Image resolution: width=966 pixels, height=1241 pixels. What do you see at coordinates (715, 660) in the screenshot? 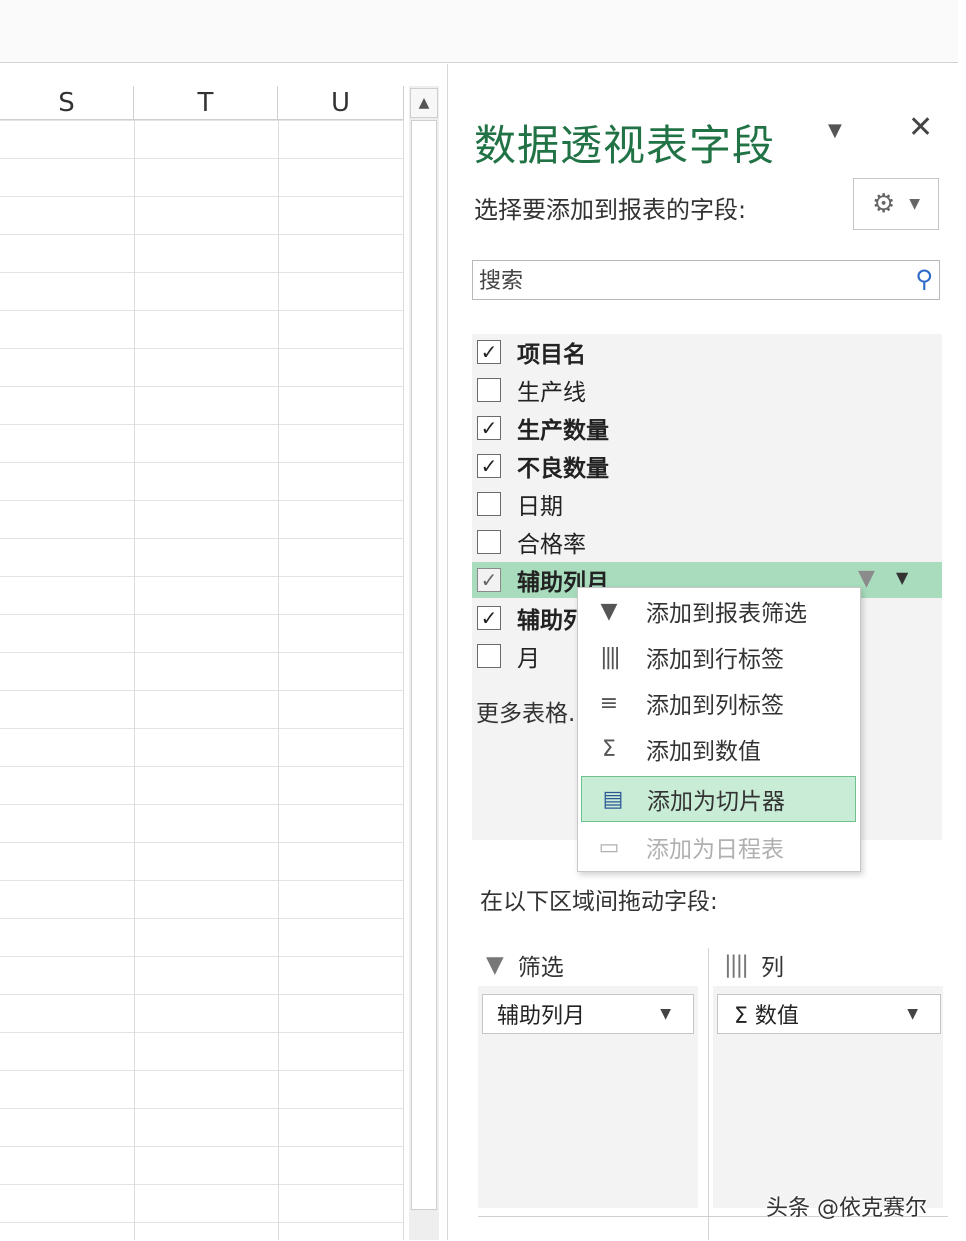
I see `menu-item-label: 添加到行标签` at bounding box center [715, 660].